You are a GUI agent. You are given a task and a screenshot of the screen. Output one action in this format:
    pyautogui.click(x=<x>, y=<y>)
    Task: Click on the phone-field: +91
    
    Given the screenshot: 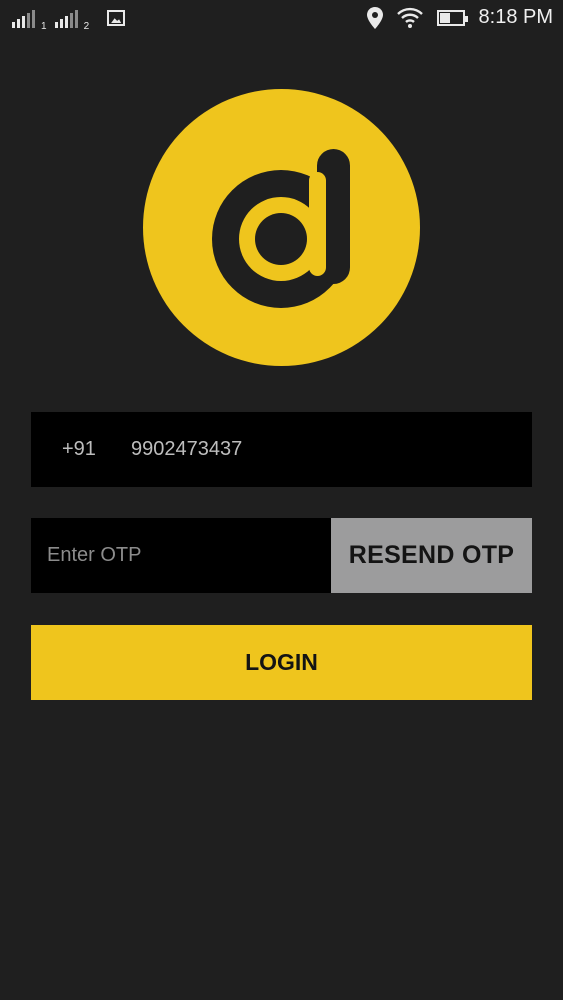 What is the action you would take?
    pyautogui.click(x=281, y=449)
    